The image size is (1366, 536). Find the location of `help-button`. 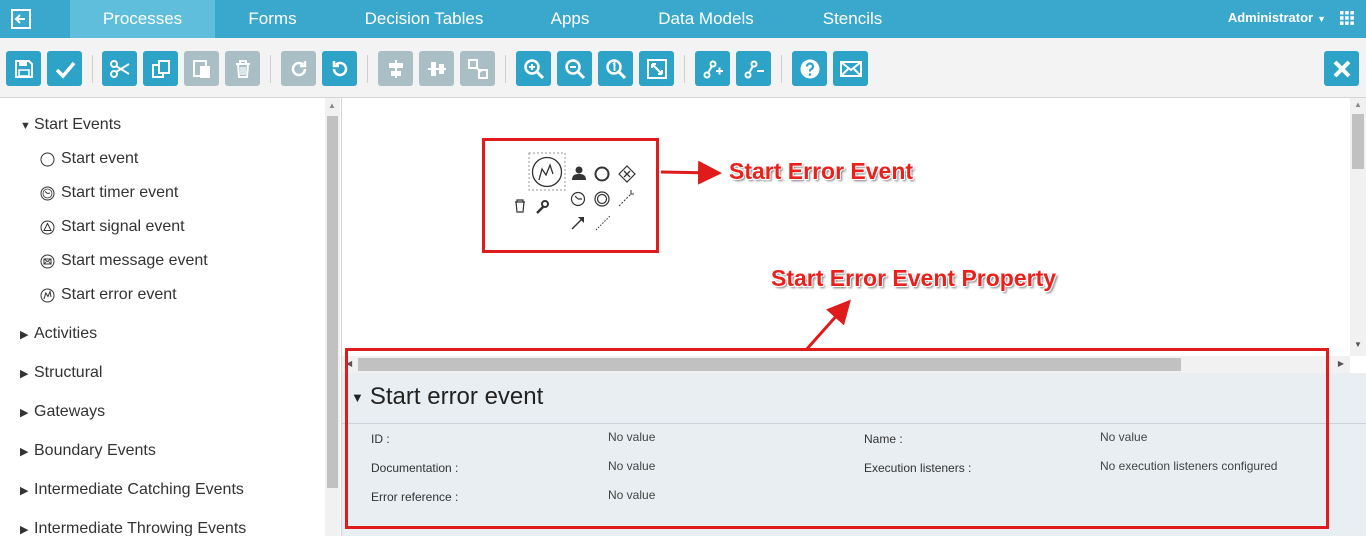

help-button is located at coordinates (809, 68).